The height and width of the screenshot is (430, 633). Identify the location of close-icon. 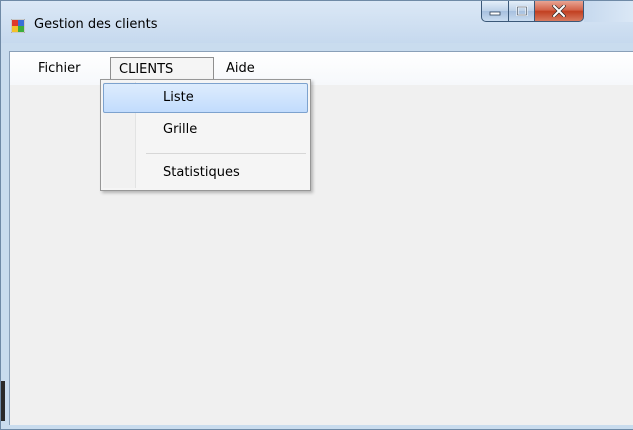
(559, 11).